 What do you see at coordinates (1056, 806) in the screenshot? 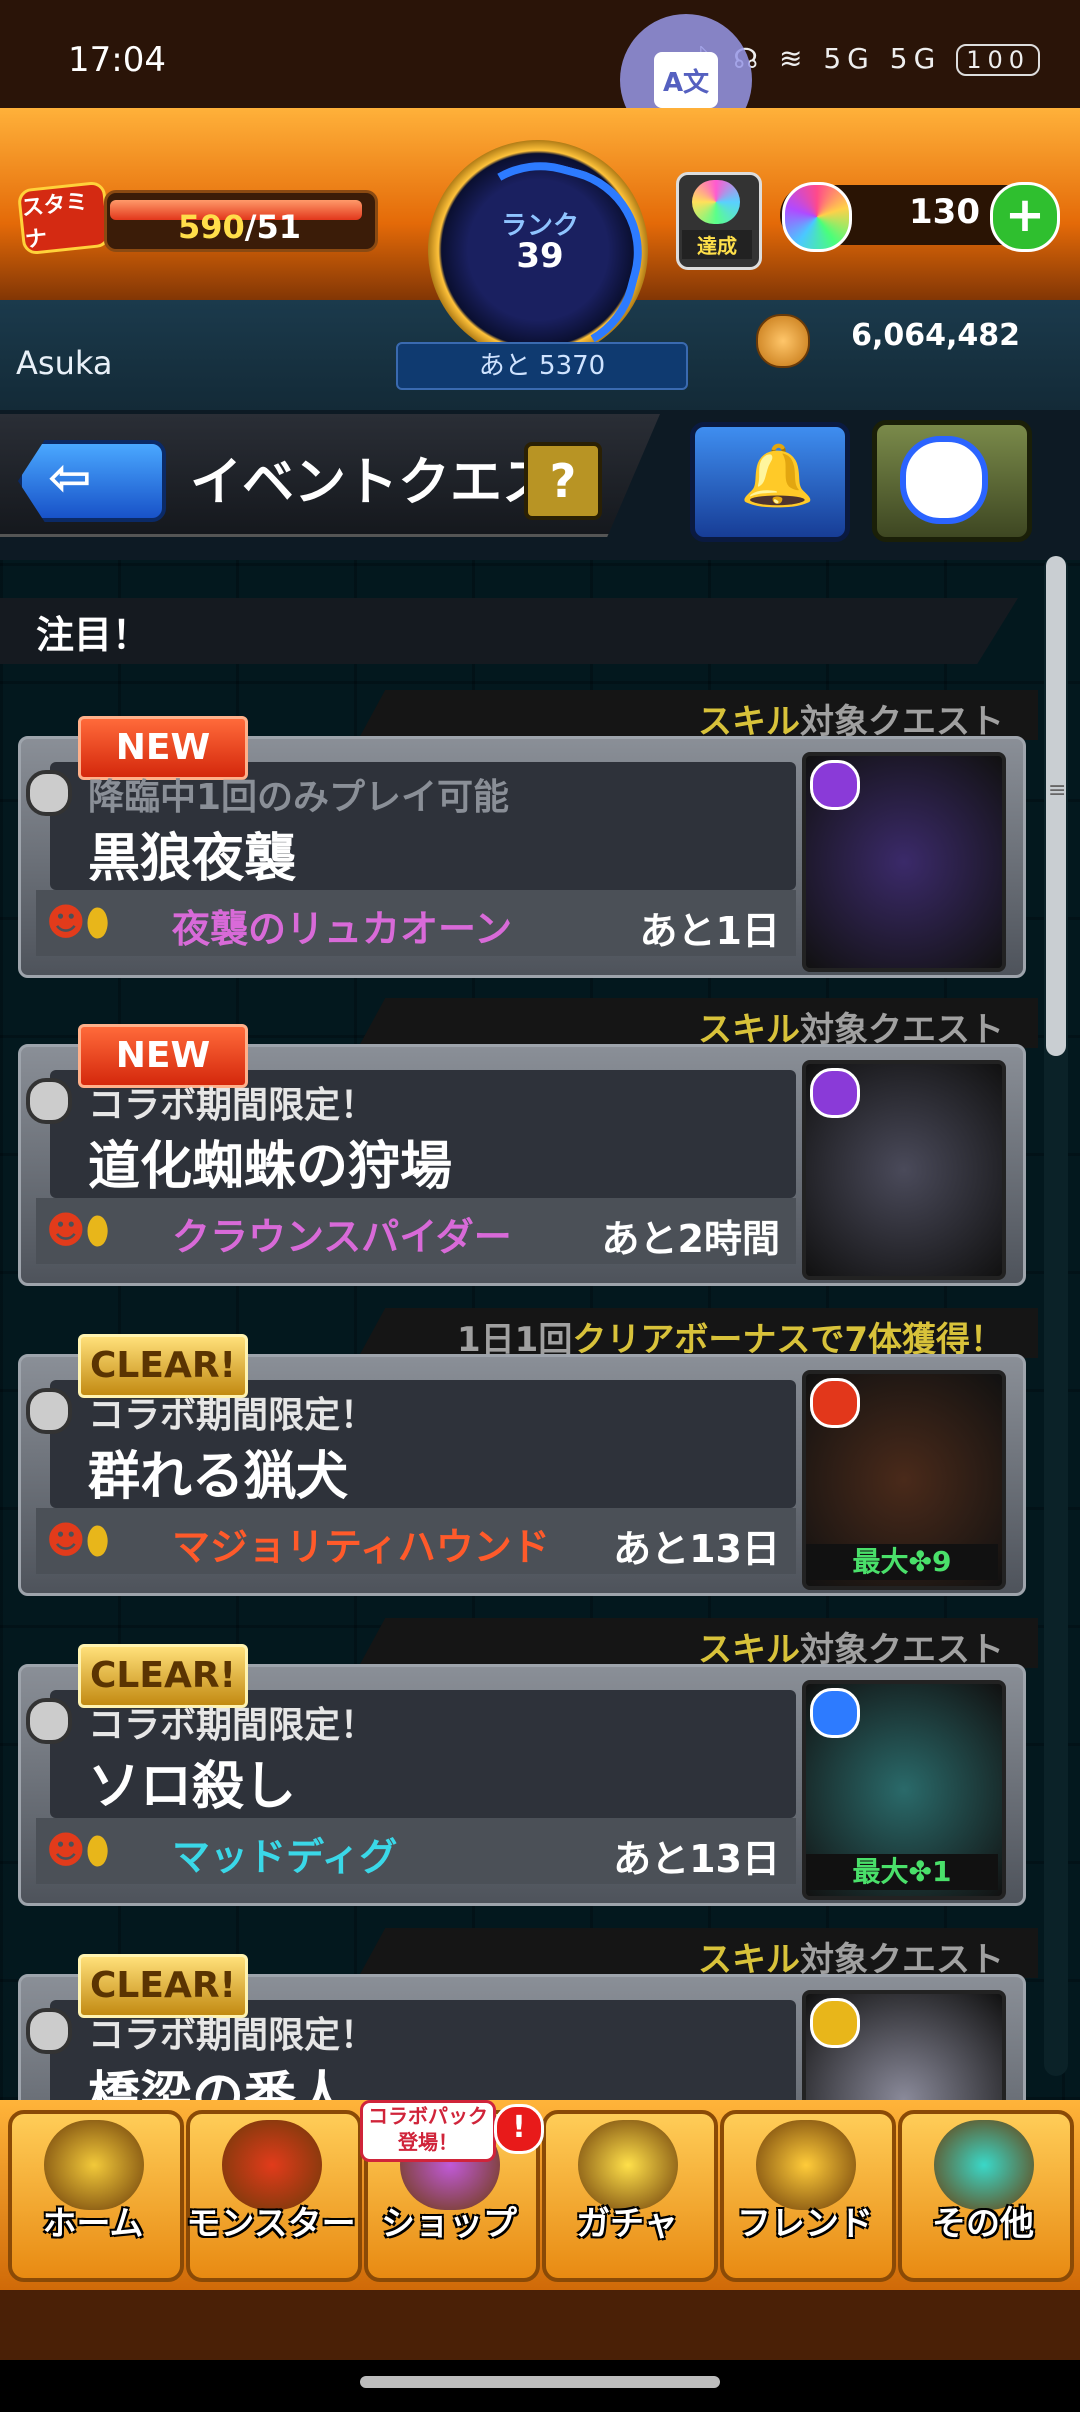
I see `scrollbar-thumb` at bounding box center [1056, 806].